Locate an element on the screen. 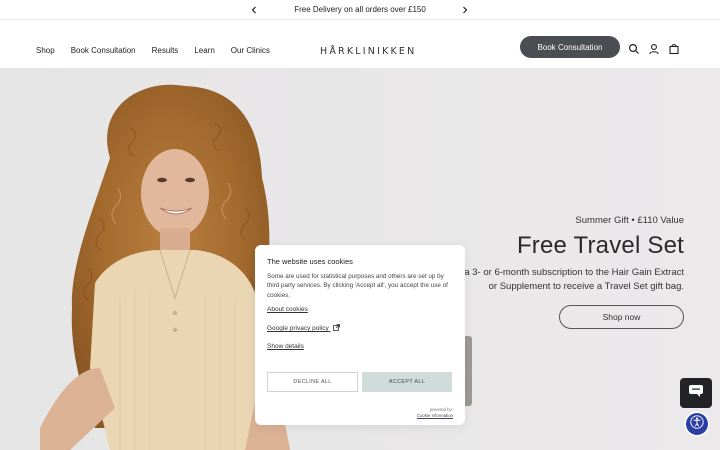 The width and height of the screenshot is (720, 450). chevron-left-icon is located at coordinates (254, 10).